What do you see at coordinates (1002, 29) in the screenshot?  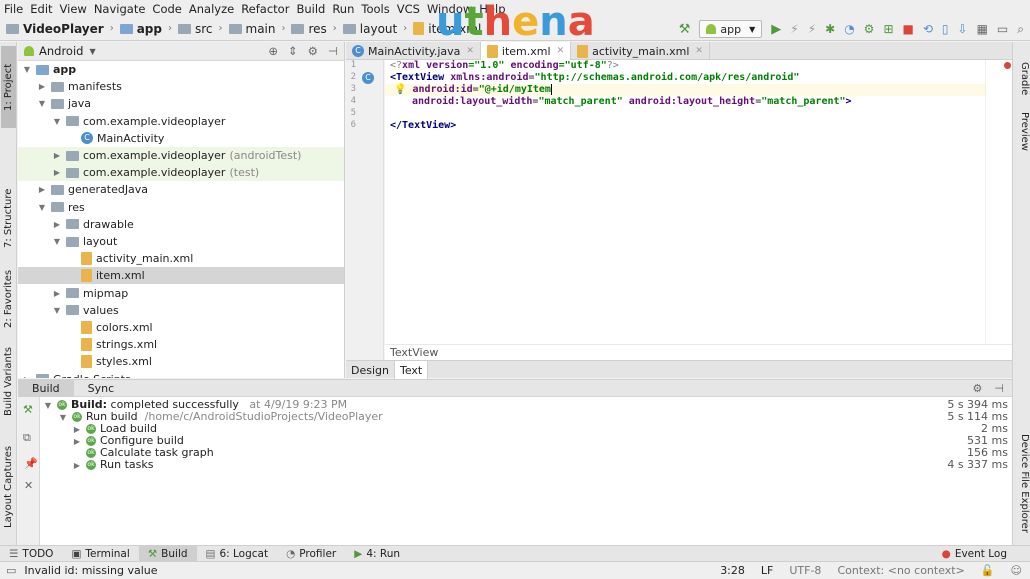 I see `device-icon: ▭` at bounding box center [1002, 29].